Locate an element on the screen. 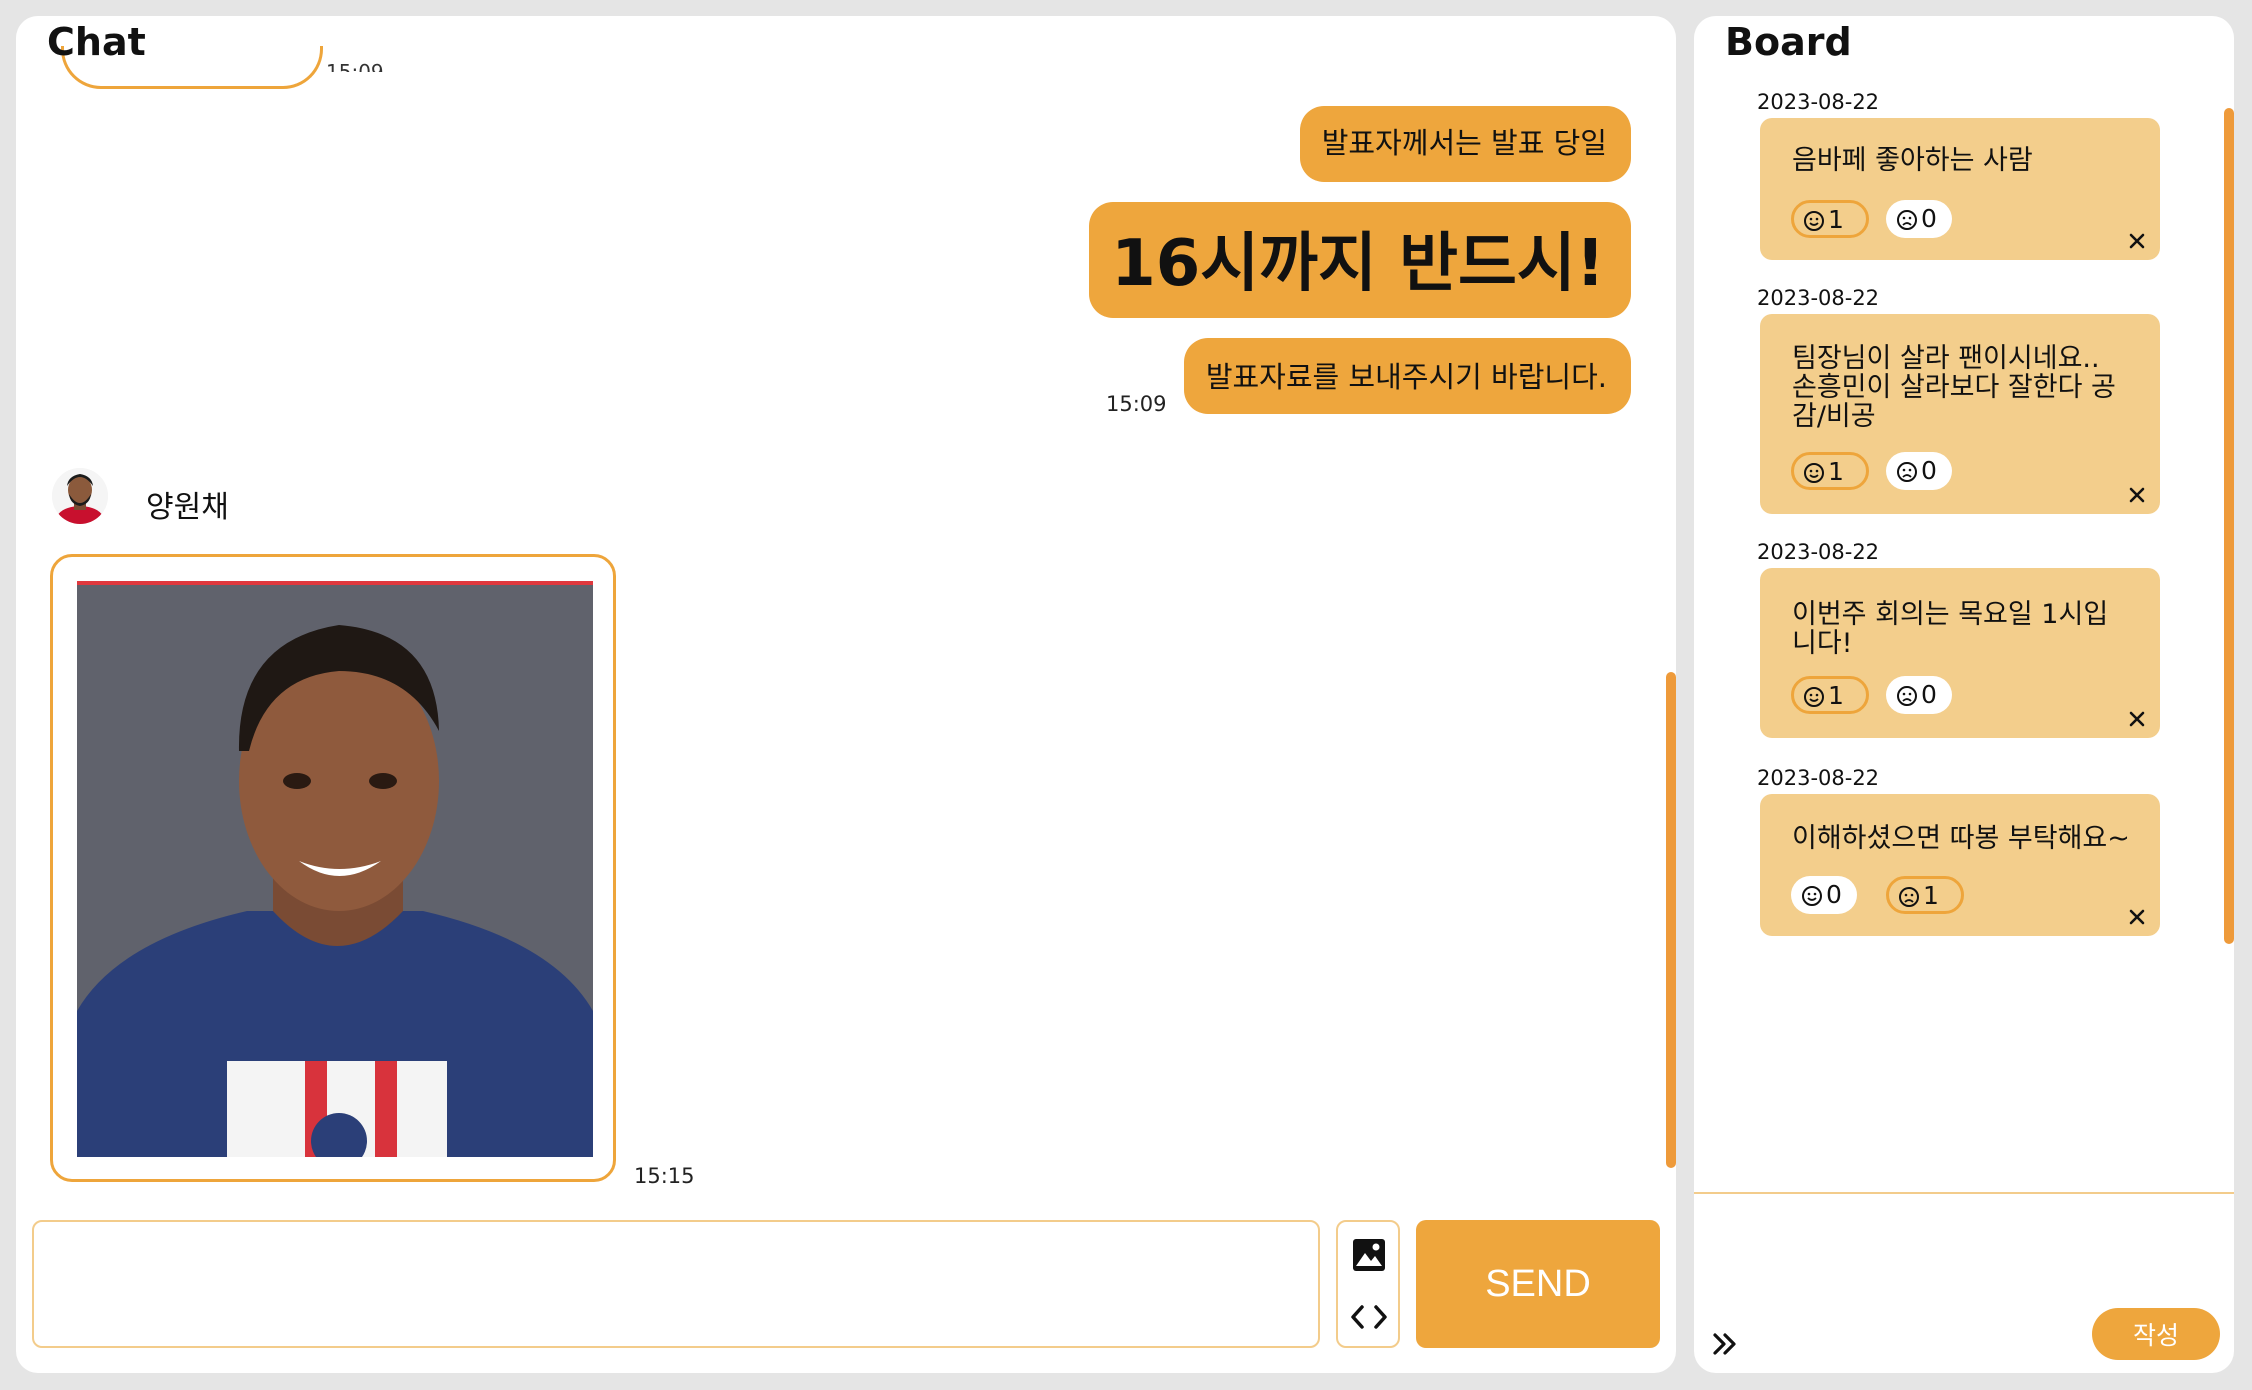 Image resolution: width=2252 pixels, height=1390 pixels. message-time: 15:09 is located at coordinates (1136, 404).